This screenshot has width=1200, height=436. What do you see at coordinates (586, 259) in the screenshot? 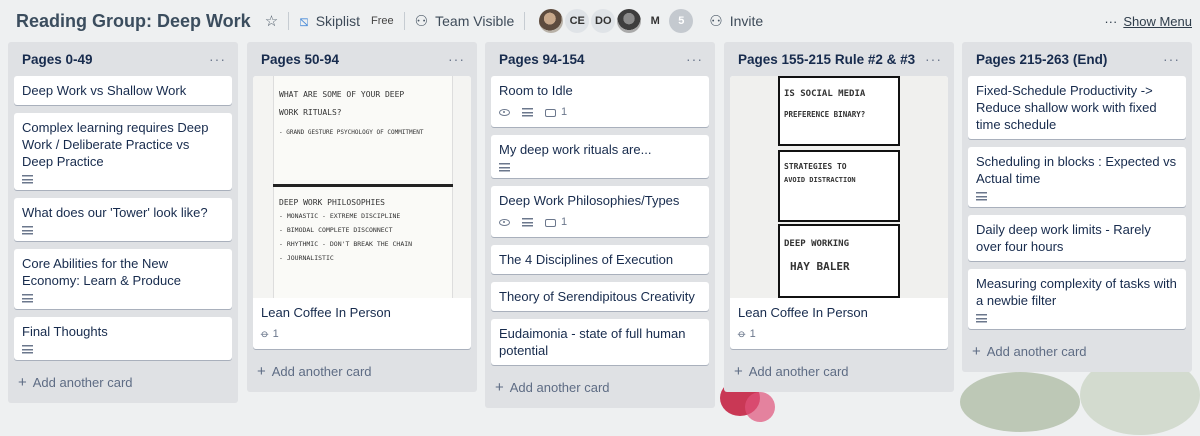
I see `card-title: The 4 Disciplines of Execution` at bounding box center [586, 259].